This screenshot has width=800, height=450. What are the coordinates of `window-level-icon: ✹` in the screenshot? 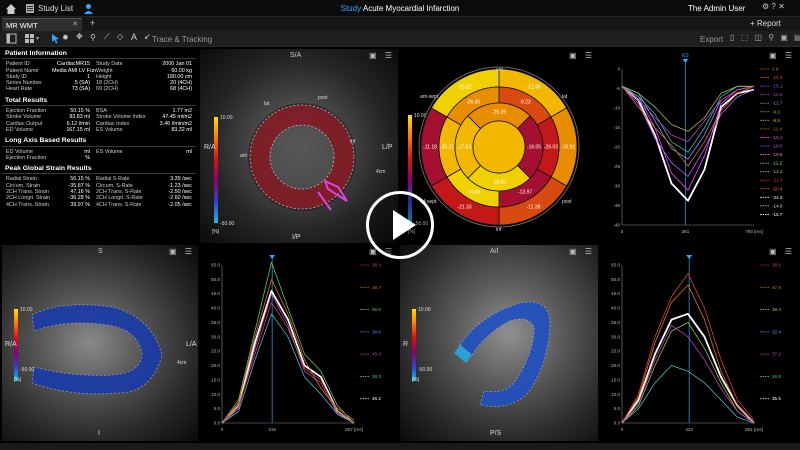 It's located at (65, 37).